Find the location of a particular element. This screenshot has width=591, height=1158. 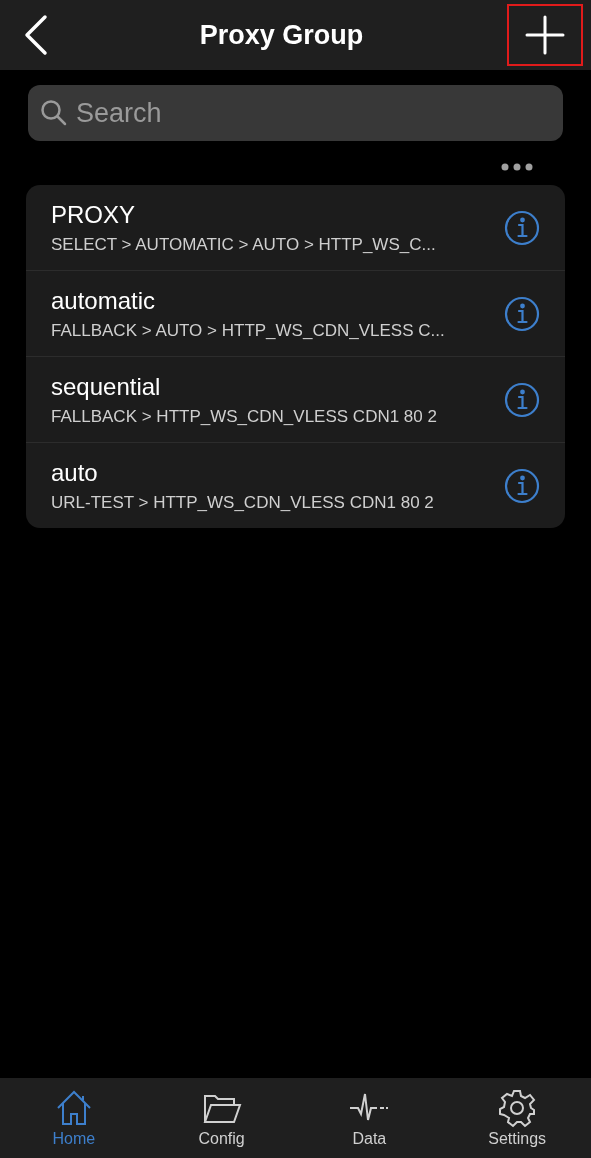

tab-item: Settings is located at coordinates (517, 1118).